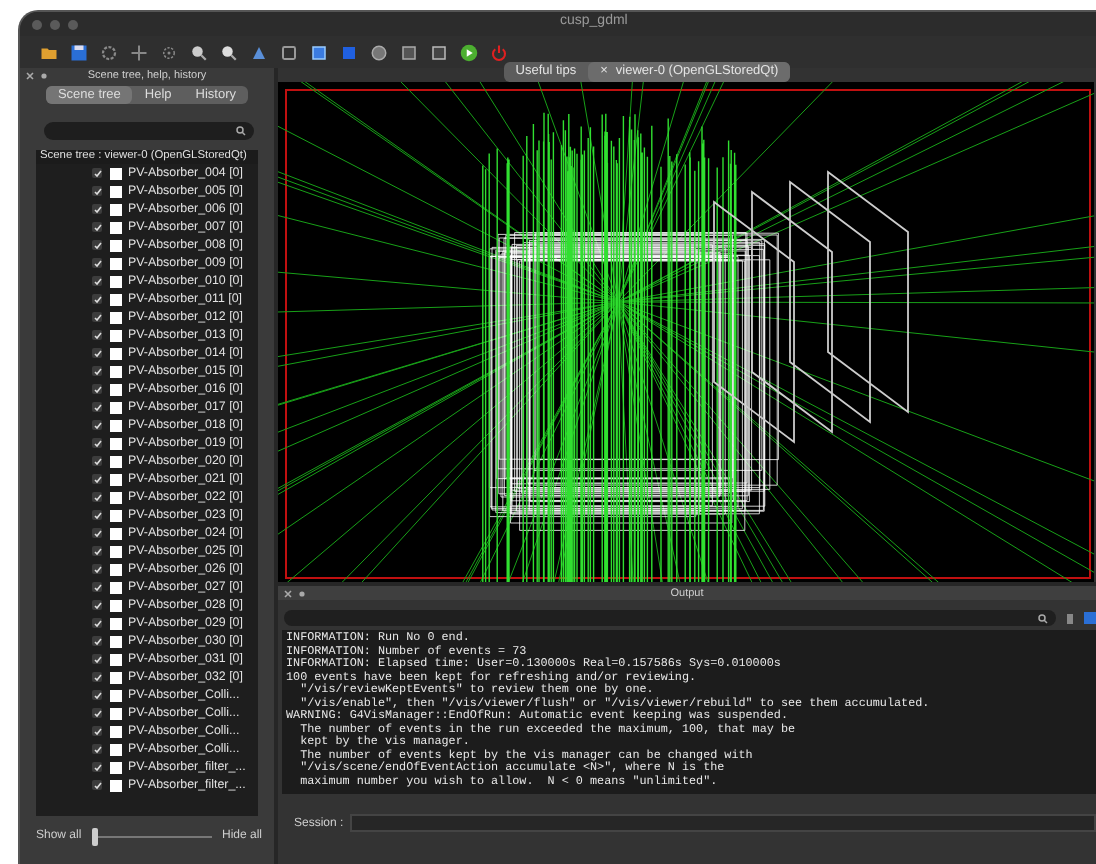 The image size is (1096, 864). Describe the element at coordinates (379, 52) in the screenshot. I see `sphere-icon` at that location.